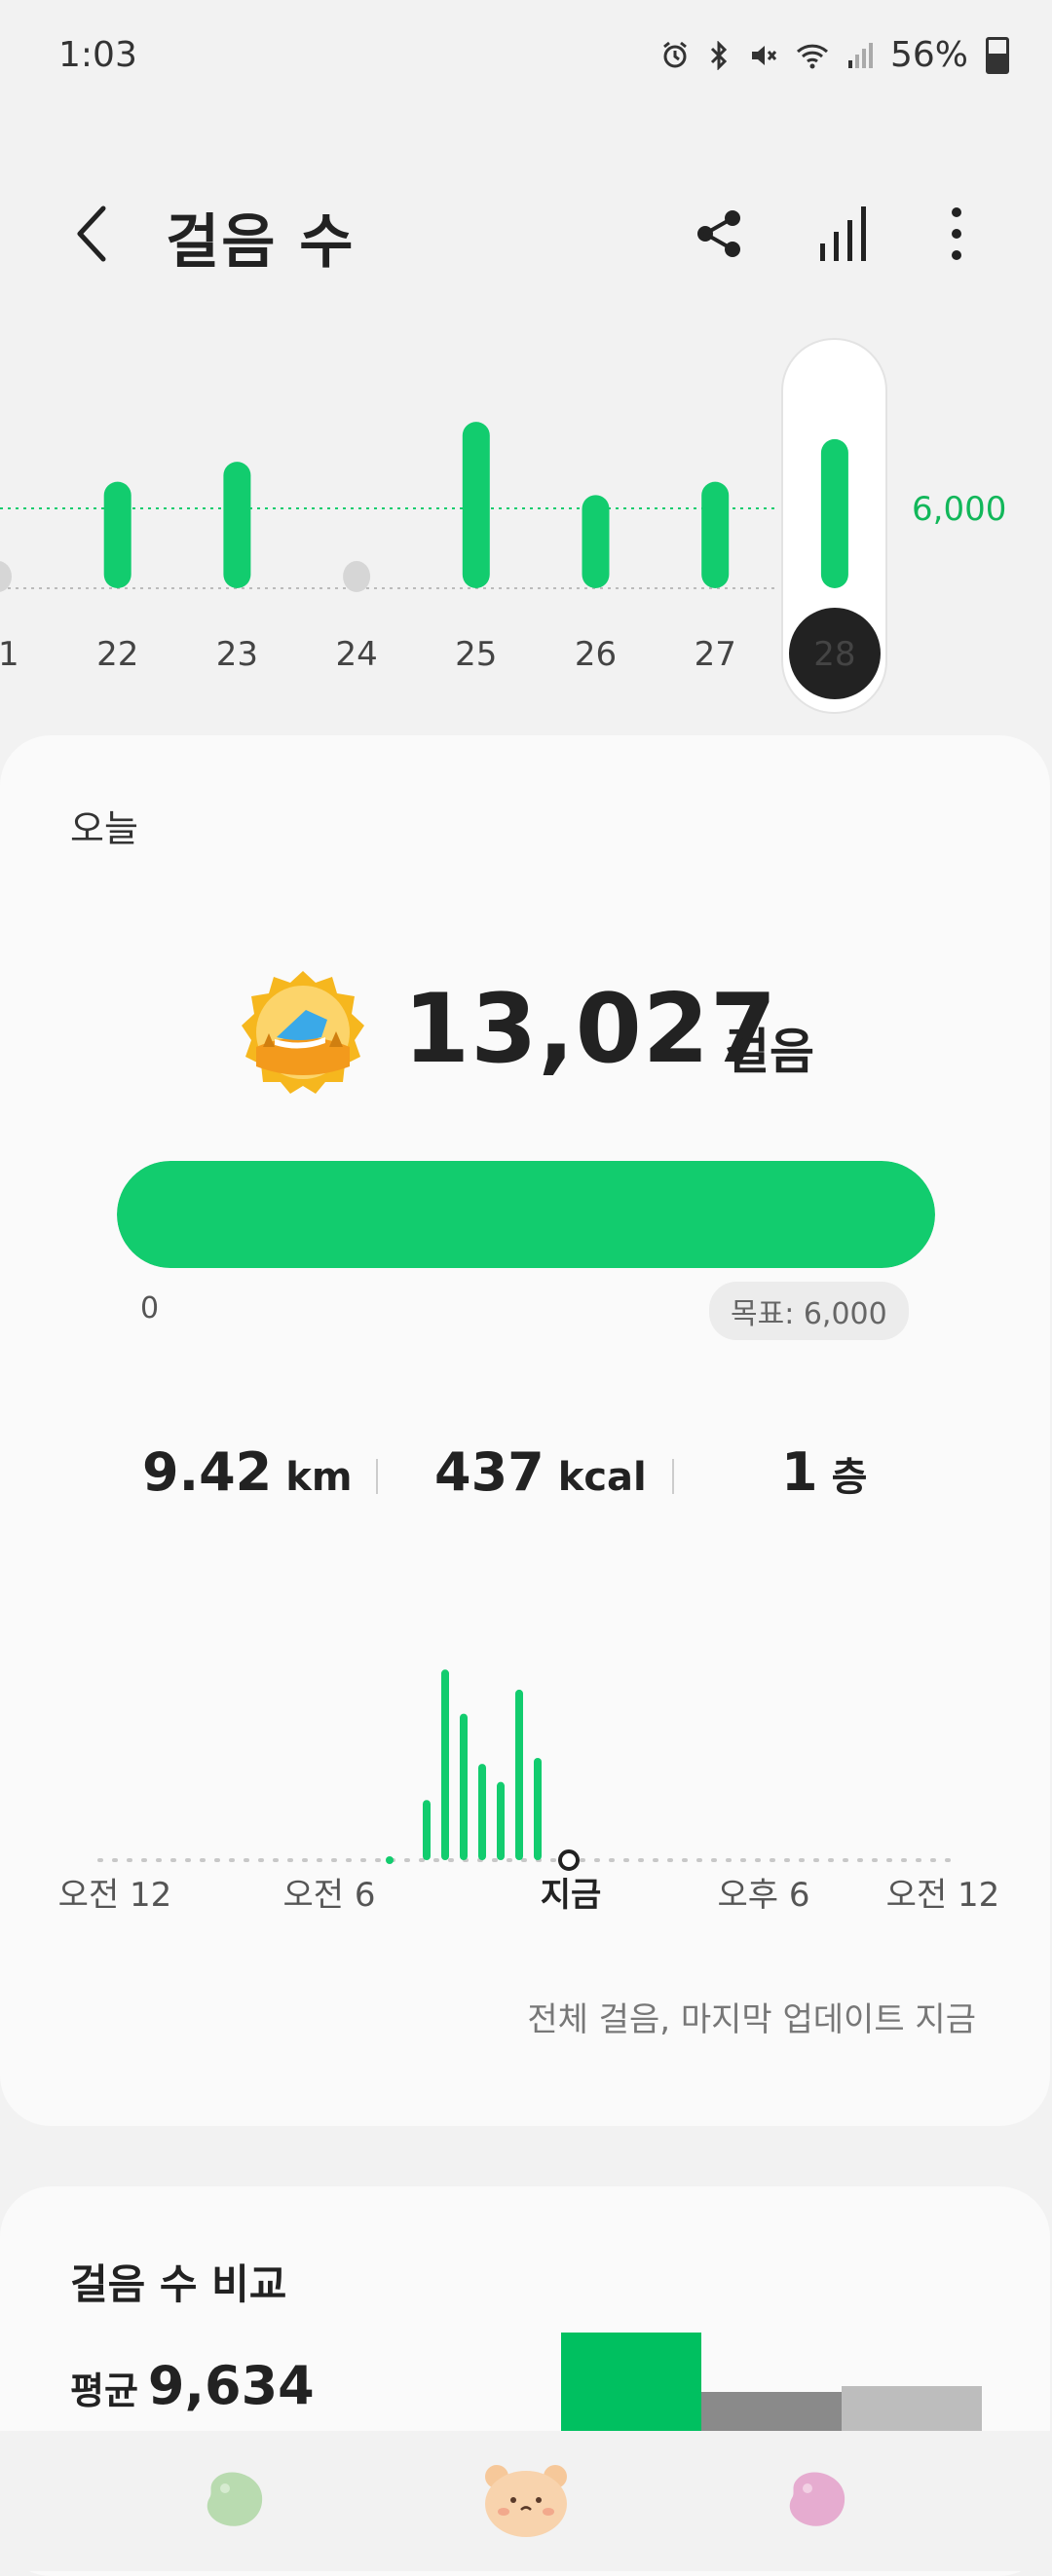 This screenshot has height=2576, width=1052. Describe the element at coordinates (834, 55) in the screenshot. I see `status-icons: 56%` at that location.